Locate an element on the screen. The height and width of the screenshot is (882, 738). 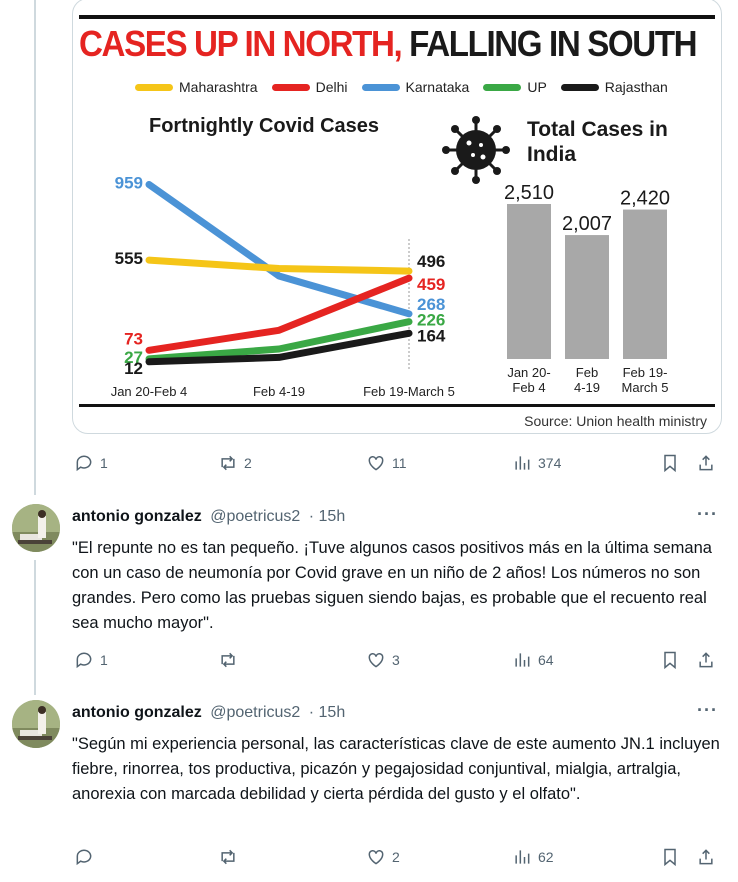
reply-action-bar: 1 3 64 is located at coordinates (397, 660).